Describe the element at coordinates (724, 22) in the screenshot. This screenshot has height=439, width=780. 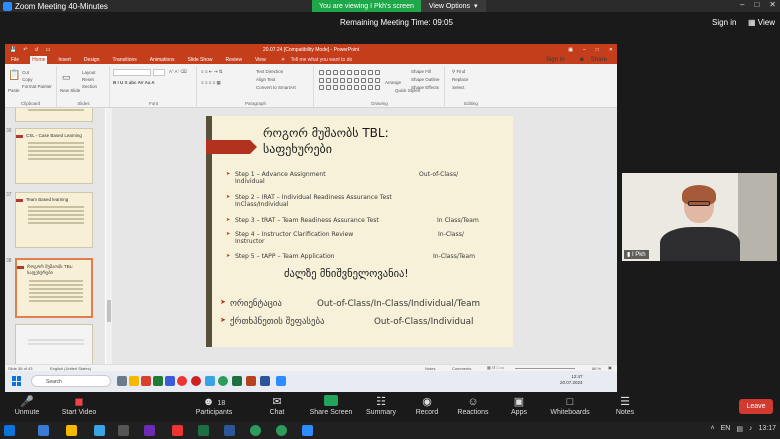
I see `sign-in-link: Sign in` at that location.